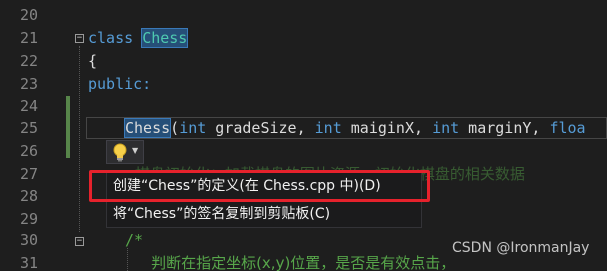  Describe the element at coordinates (28, 15) in the screenshot. I see `line-number: 20` at that location.